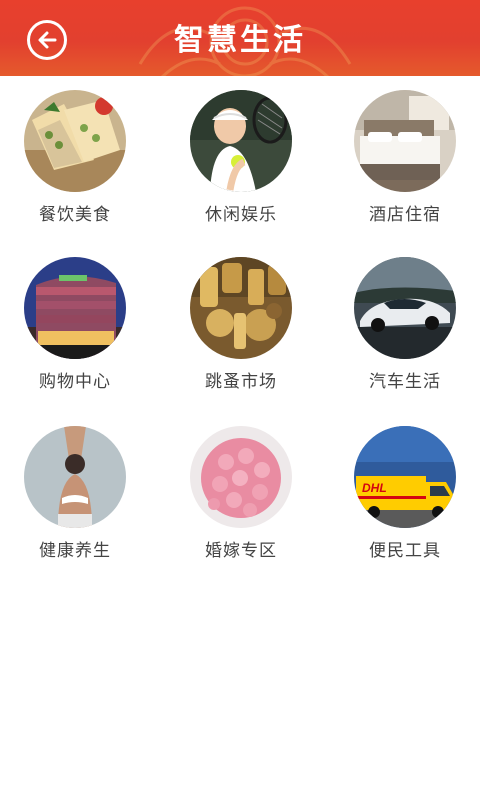  I want to click on category-label: 餐饮美食, so click(75, 215).